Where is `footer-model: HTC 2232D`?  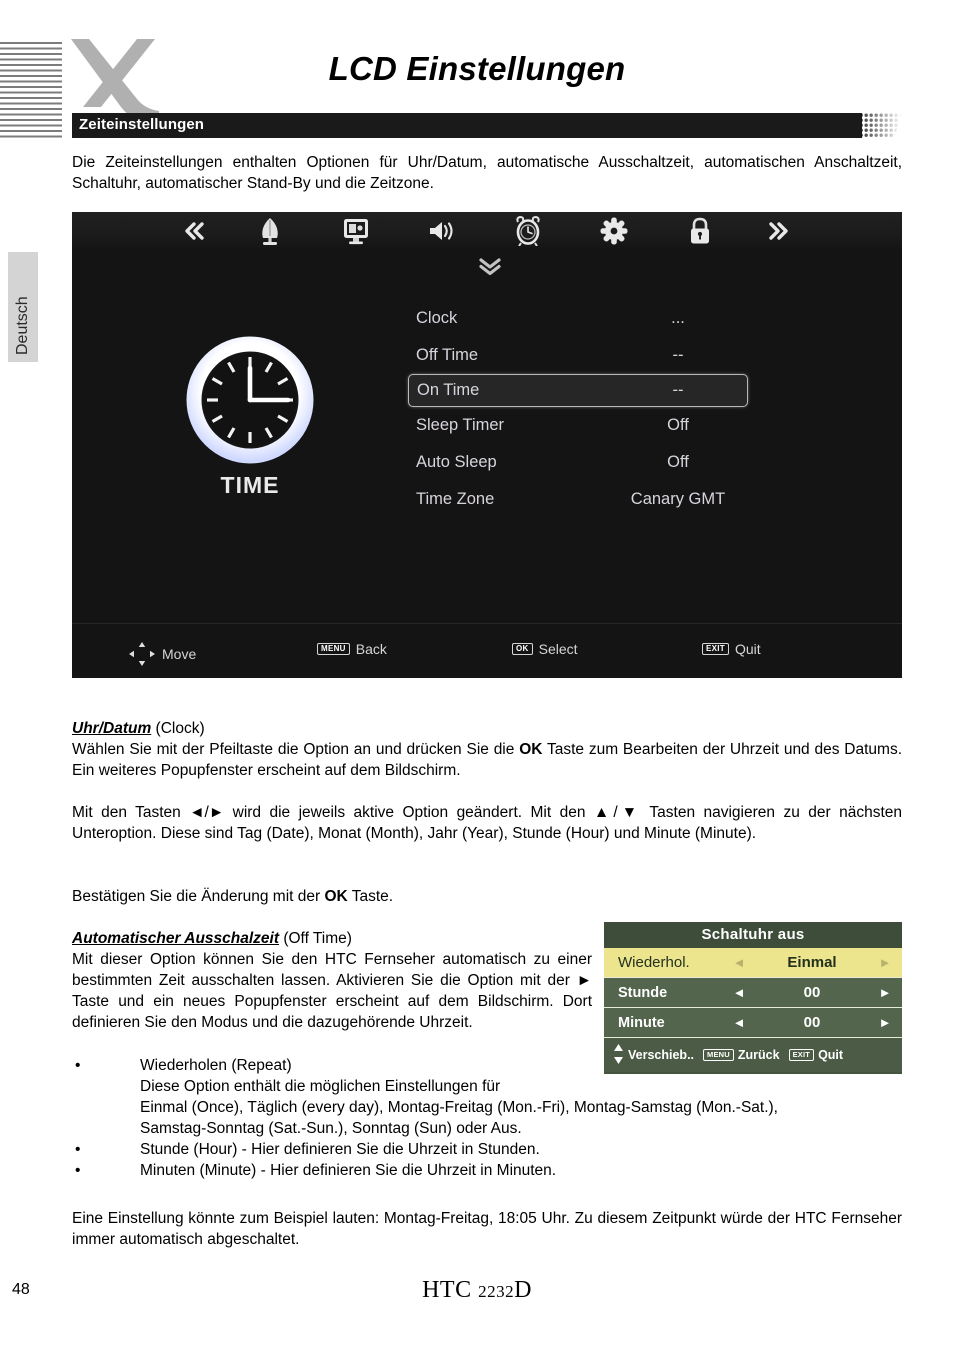 footer-model: HTC 2232D is located at coordinates (477, 1290).